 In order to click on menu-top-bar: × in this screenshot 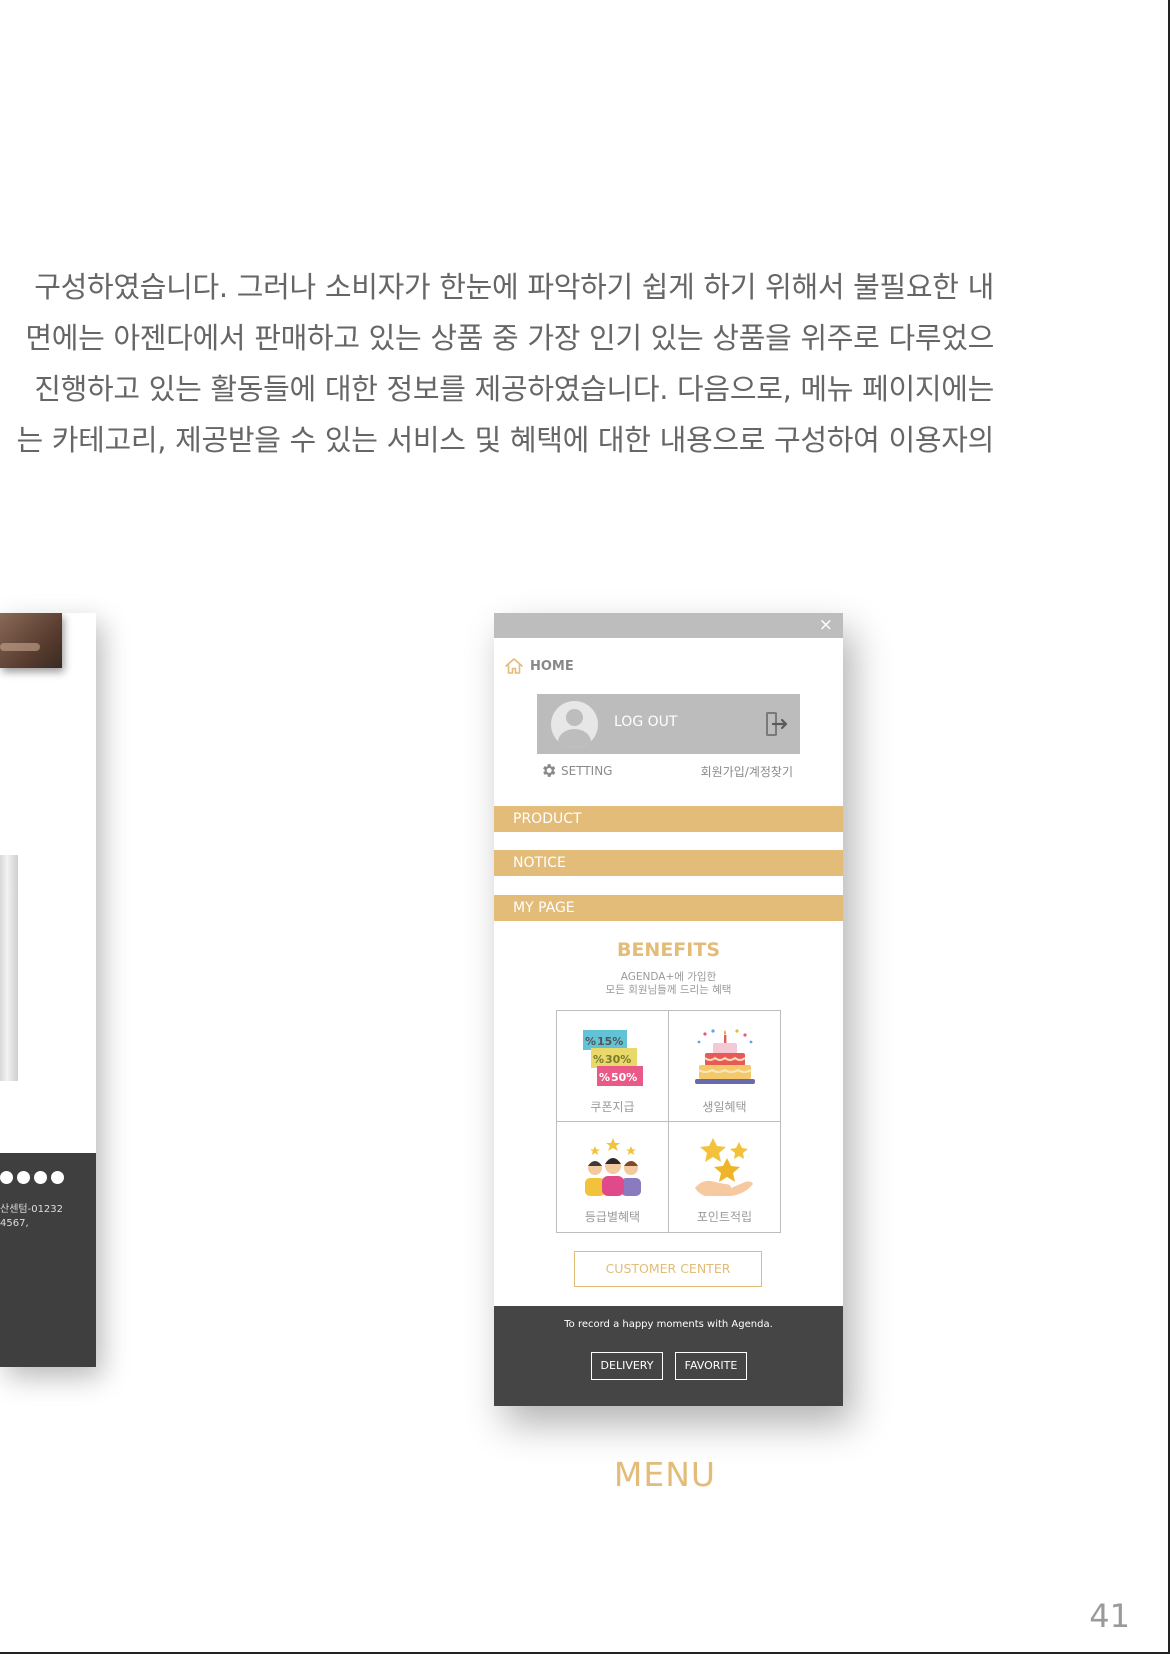, I will do `click(668, 625)`.